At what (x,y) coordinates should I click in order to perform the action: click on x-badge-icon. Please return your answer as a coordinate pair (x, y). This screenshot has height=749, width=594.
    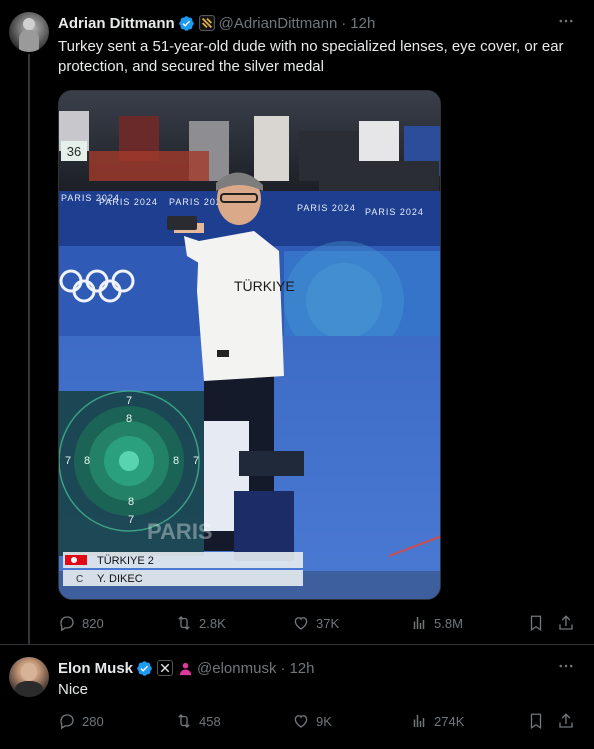
    Looking at the image, I should click on (165, 668).